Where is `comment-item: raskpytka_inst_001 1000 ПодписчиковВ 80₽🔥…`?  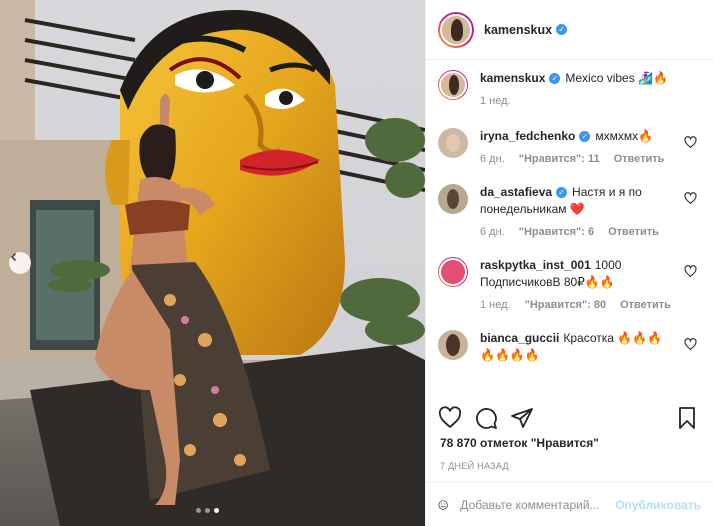 comment-item: raskpytka_inst_001 1000 ПодписчиковВ 80₽🔥… is located at coordinates (569, 285).